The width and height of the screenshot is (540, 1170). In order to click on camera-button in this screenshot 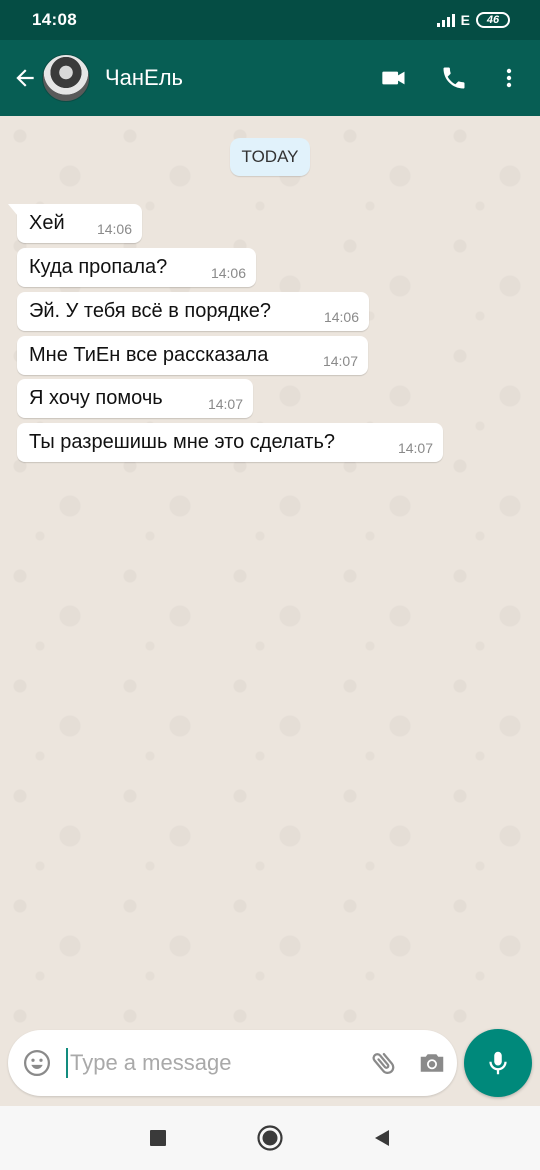, I will do `click(432, 1063)`.